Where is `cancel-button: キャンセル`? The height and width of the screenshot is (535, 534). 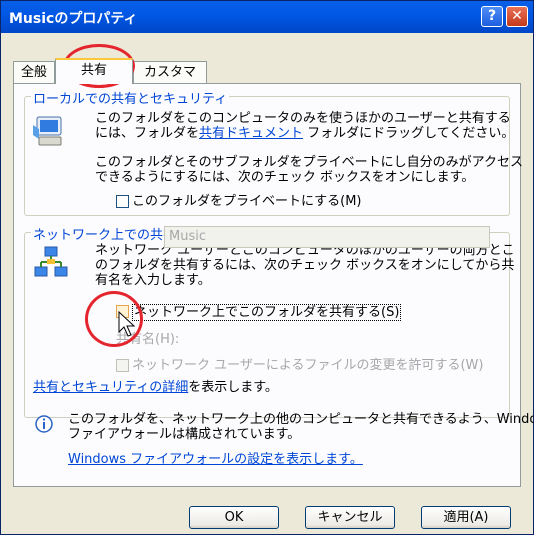 cancel-button: キャンセル is located at coordinates (350, 517).